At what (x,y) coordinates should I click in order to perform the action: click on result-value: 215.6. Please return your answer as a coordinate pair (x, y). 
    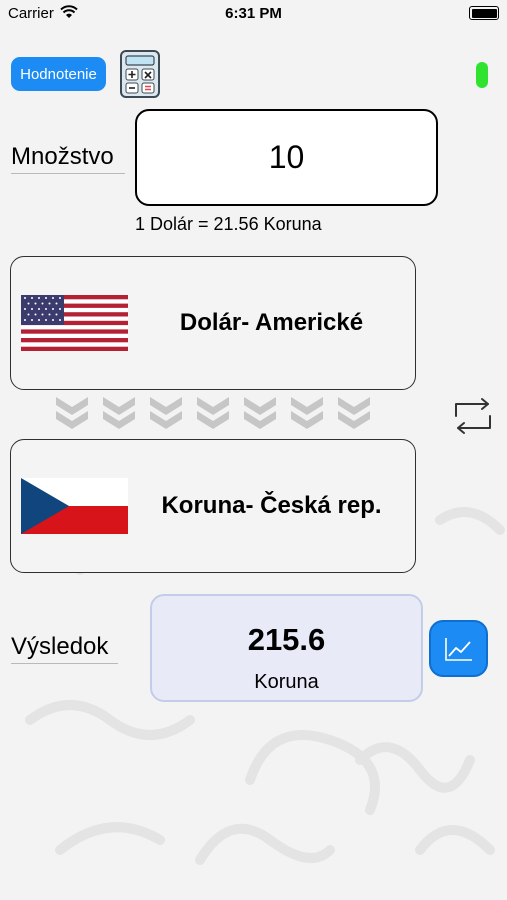
    Looking at the image, I should click on (286, 639).